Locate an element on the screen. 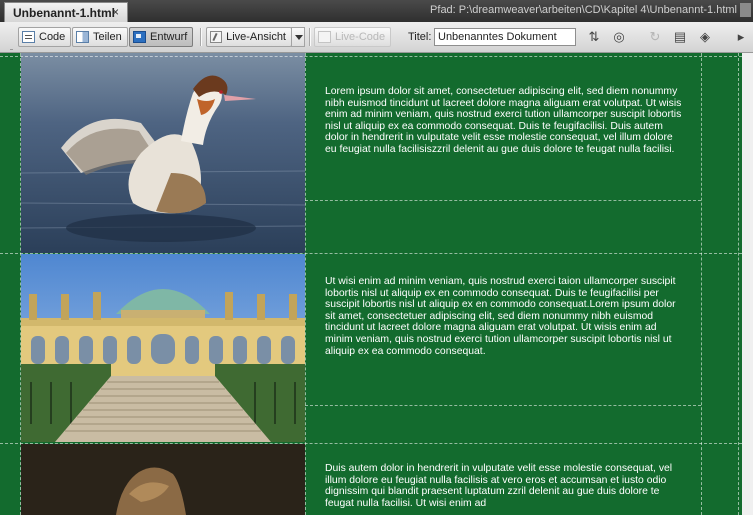 The image size is (753, 515). design-view-button: Entwurf is located at coordinates (161, 37).